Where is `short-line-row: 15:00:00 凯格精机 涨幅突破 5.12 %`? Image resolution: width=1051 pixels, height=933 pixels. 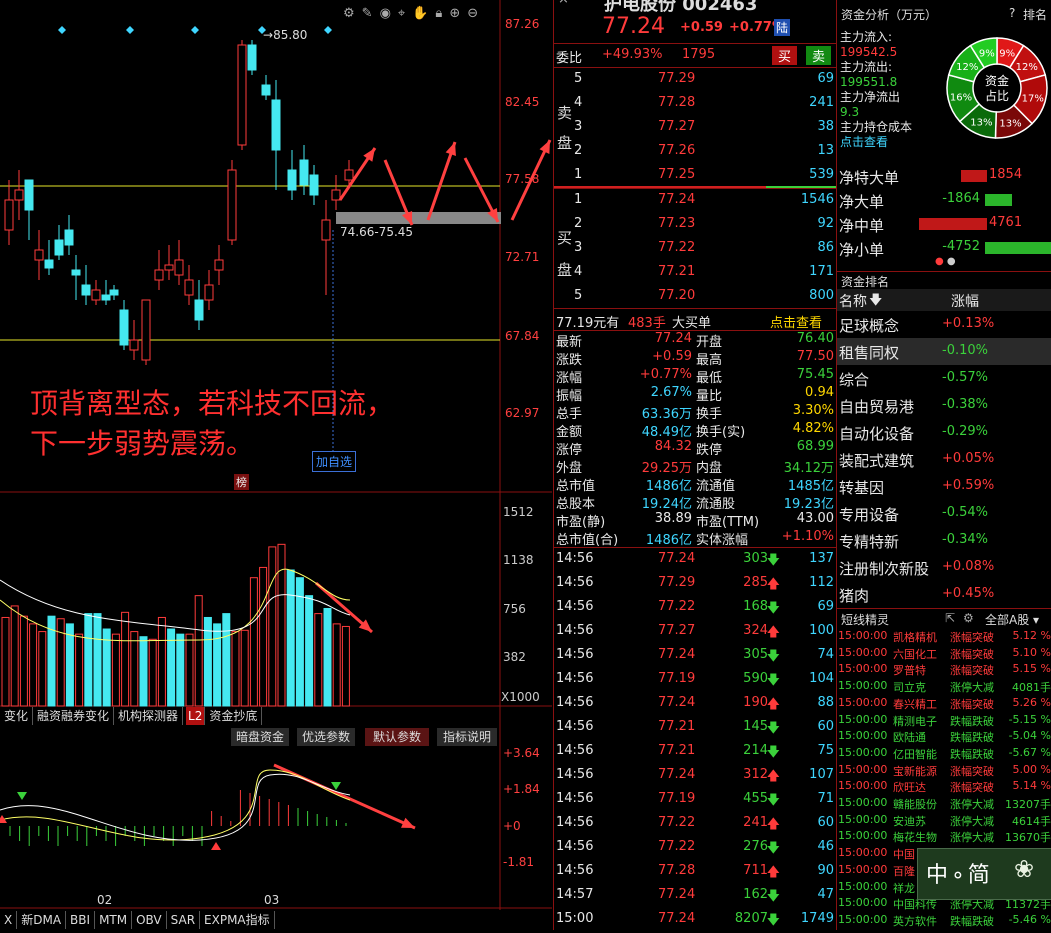 short-line-row: 15:00:00 凯格精机 涨幅突破 5.12 % is located at coordinates (944, 636).